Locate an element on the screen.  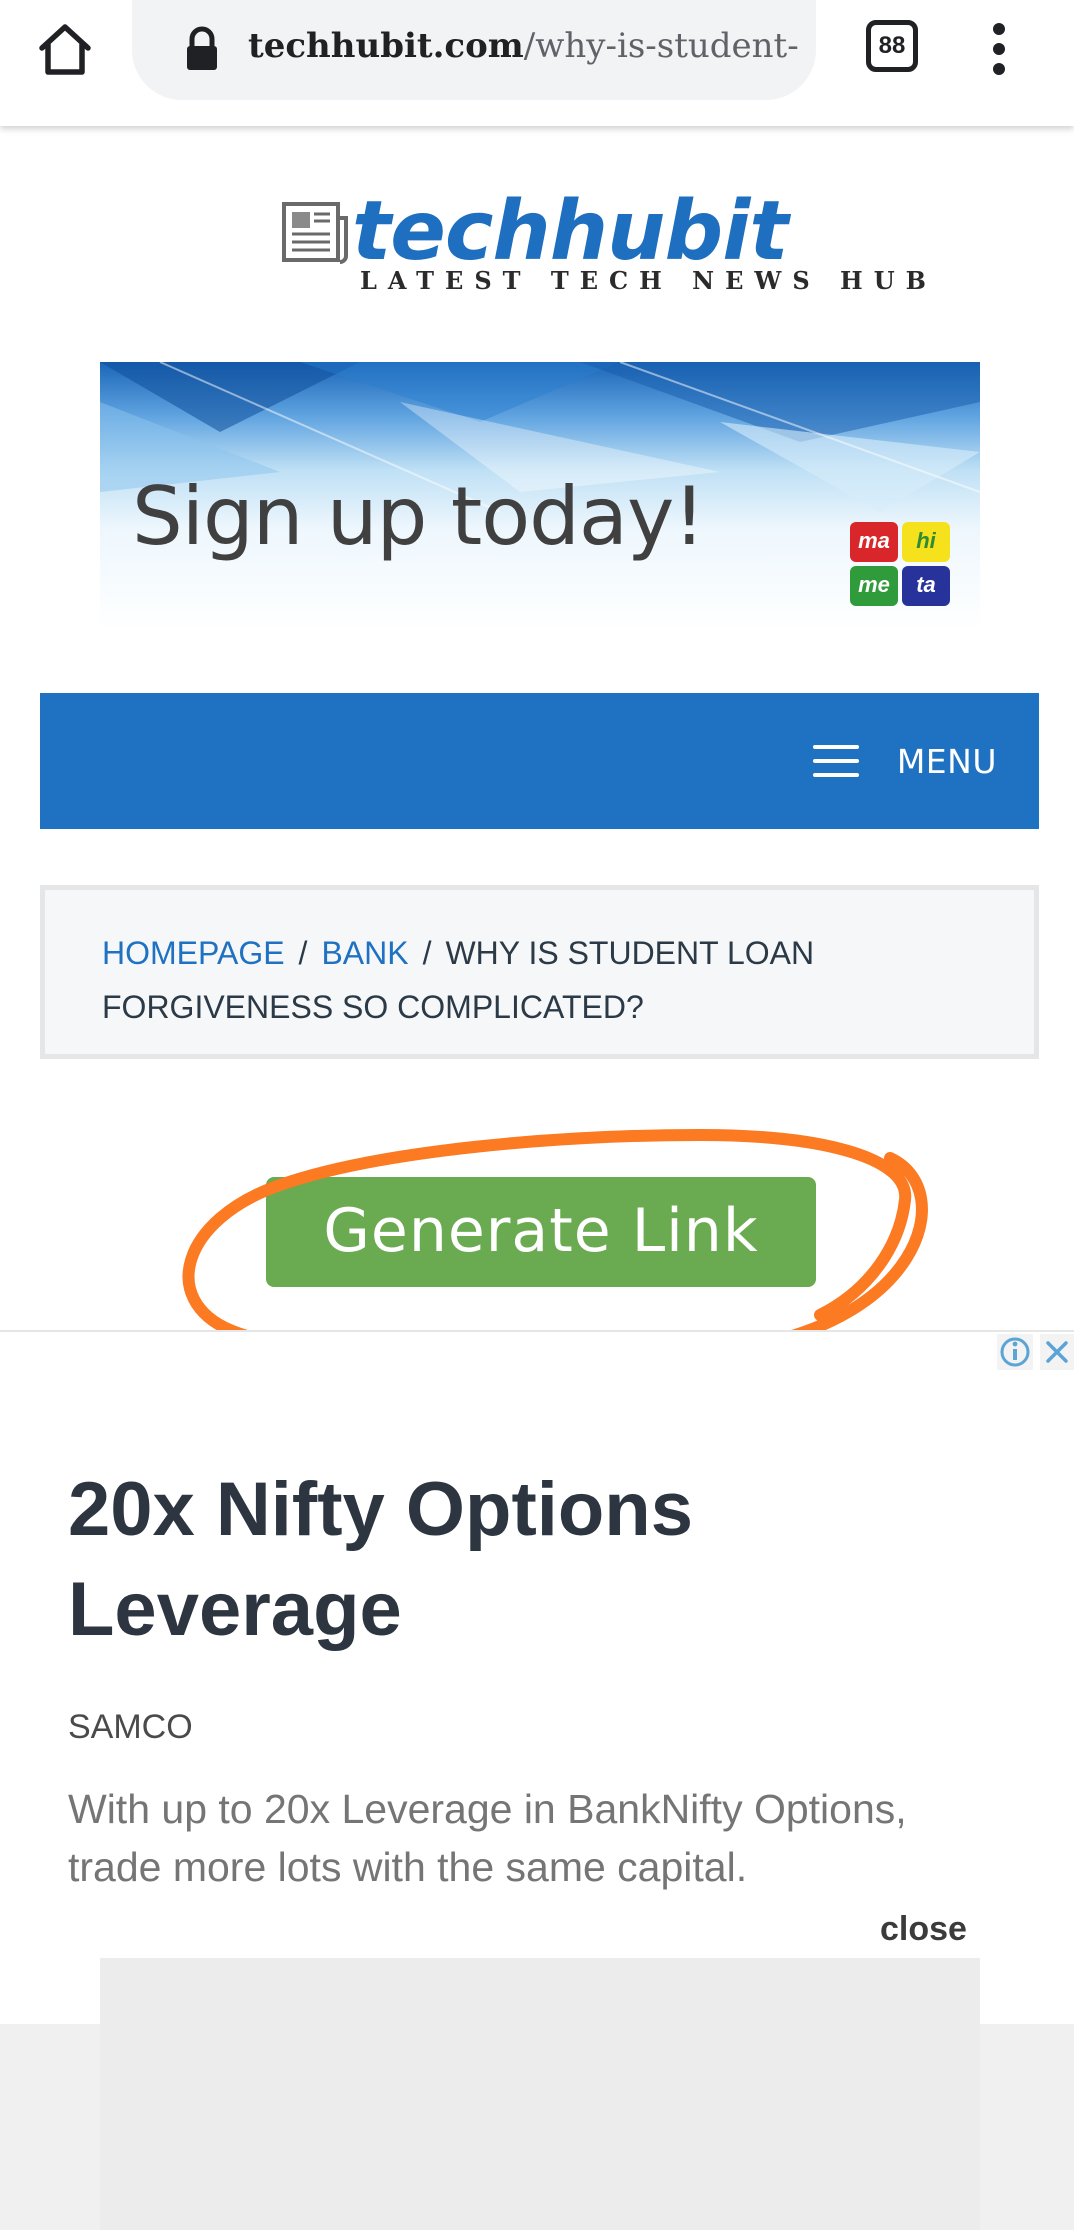
menu-label: MENU is located at coordinates (946, 761).